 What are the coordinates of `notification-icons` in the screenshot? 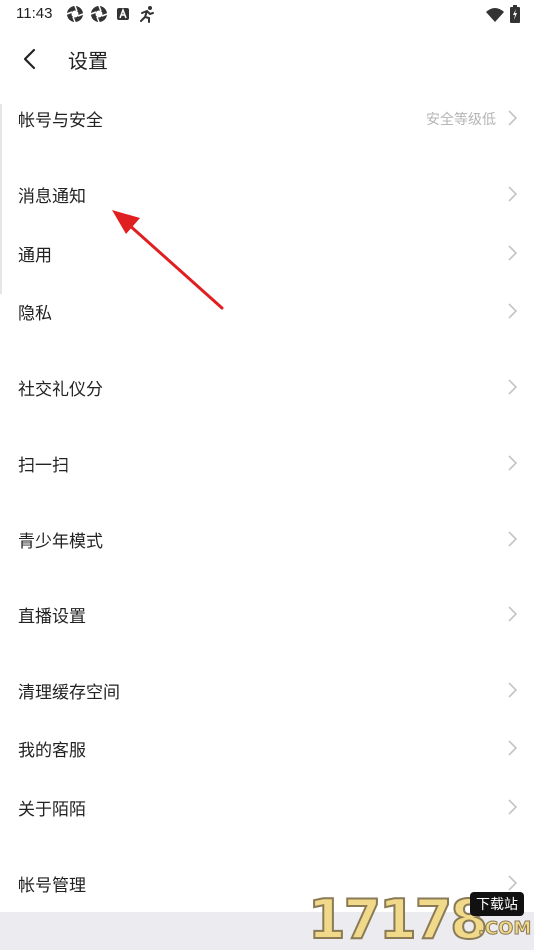 It's located at (111, 14).